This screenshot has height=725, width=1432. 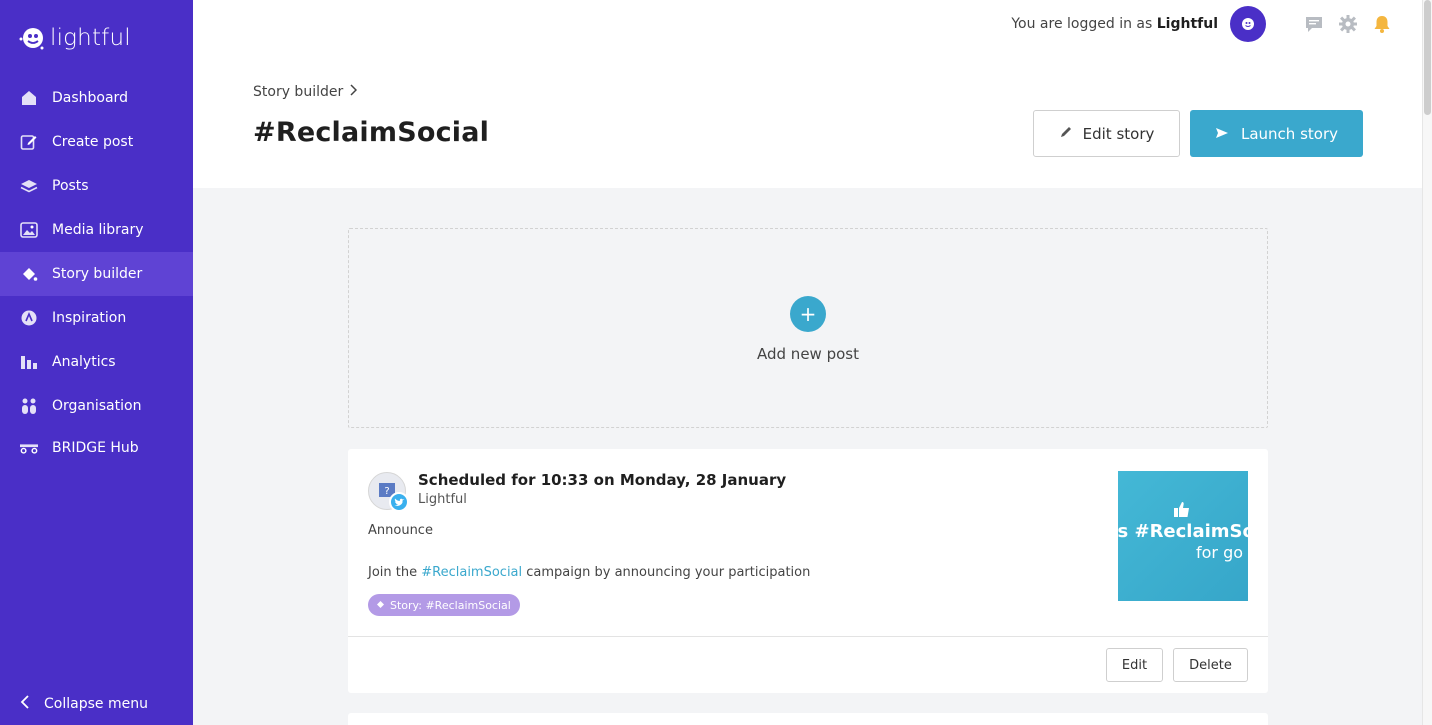 What do you see at coordinates (93, 142) in the screenshot?
I see `sidebar-item-label: Create post` at bounding box center [93, 142].